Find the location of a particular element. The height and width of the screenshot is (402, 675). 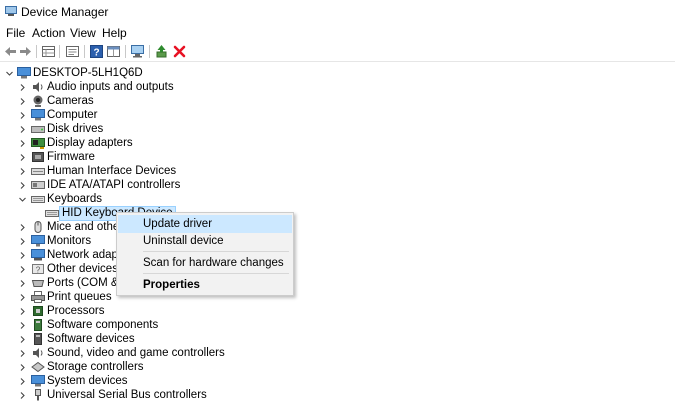

other-devices-icon: ? is located at coordinates (38, 269).